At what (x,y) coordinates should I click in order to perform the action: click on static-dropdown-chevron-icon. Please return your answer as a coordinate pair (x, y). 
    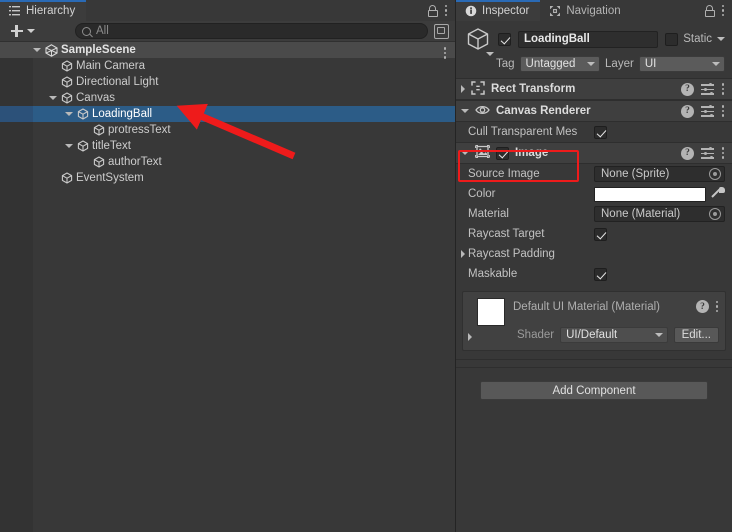
    Looking at the image, I should click on (721, 39).